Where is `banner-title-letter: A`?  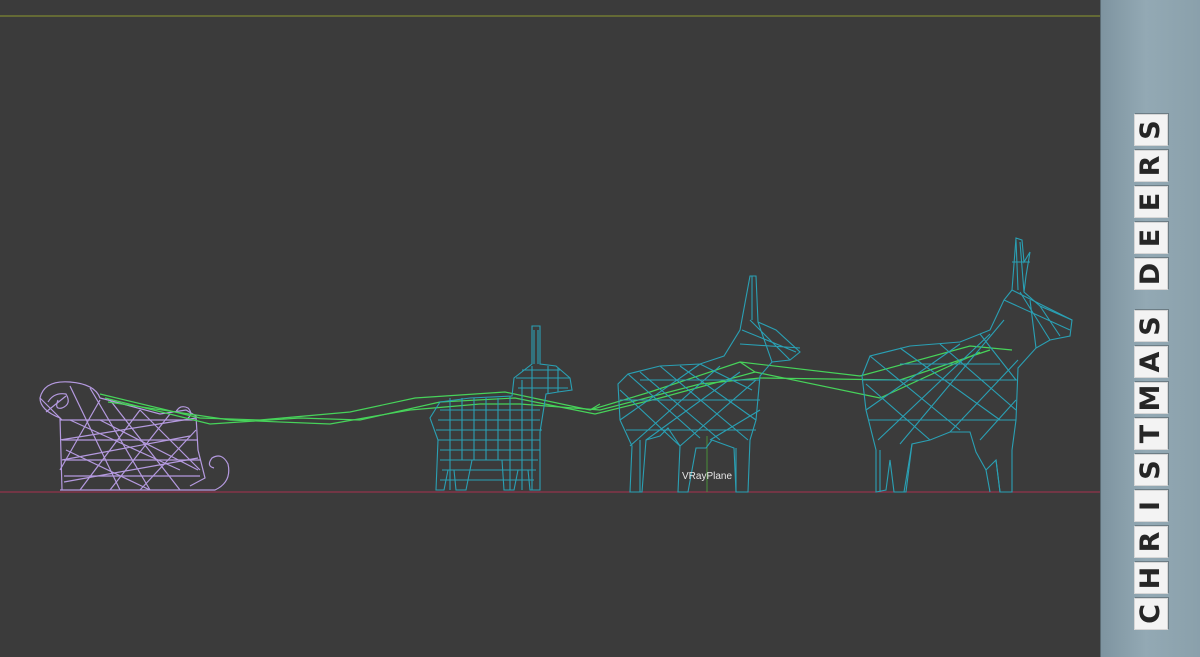
banner-title-letter: A is located at coordinates (1151, 362).